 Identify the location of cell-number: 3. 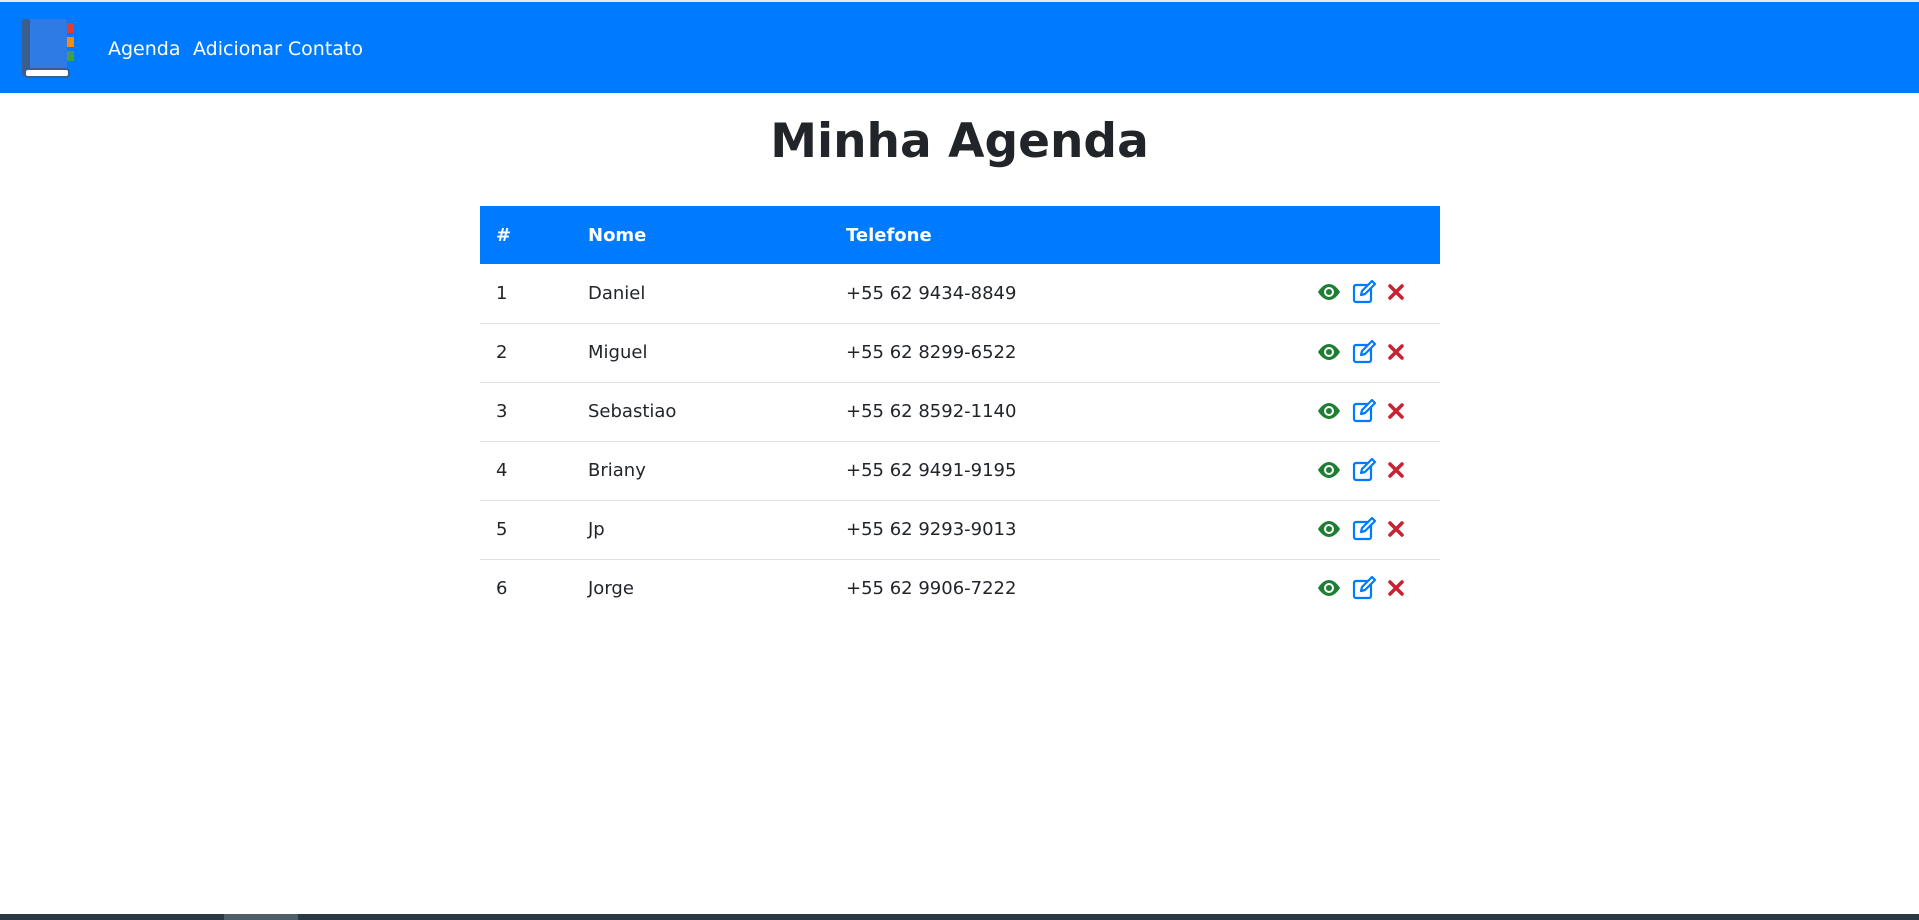
(526, 412).